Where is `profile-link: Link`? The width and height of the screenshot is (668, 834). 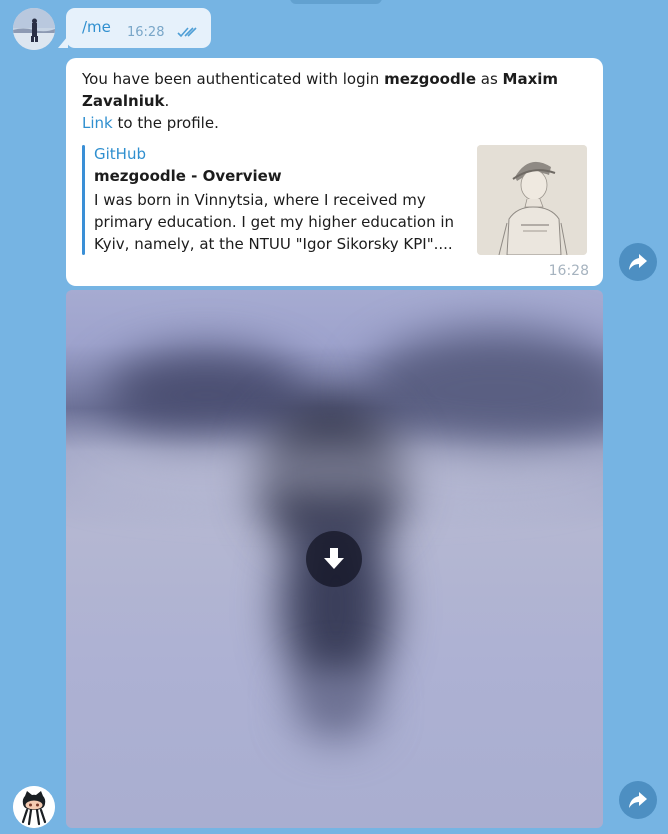
profile-link: Link is located at coordinates (97, 123).